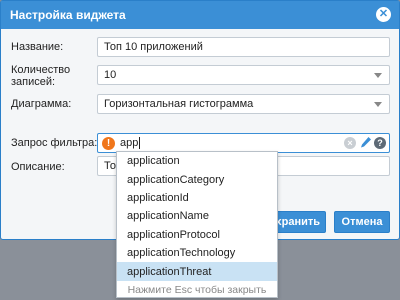  Describe the element at coordinates (41, 104) in the screenshot. I see `chart-label: Диаграмма:` at that location.